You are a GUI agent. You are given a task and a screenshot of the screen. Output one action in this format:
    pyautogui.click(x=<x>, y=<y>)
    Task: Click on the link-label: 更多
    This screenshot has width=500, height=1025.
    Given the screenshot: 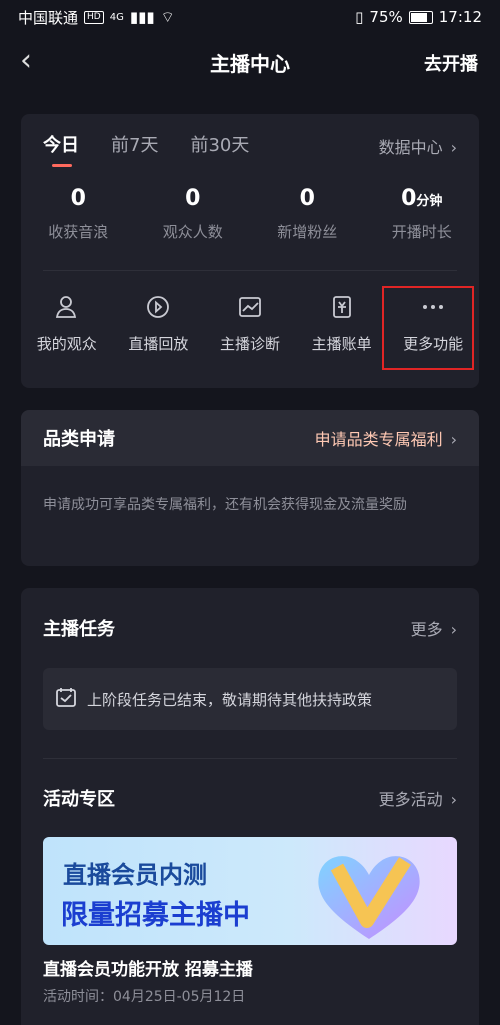 What is the action you would take?
    pyautogui.click(x=426, y=629)
    